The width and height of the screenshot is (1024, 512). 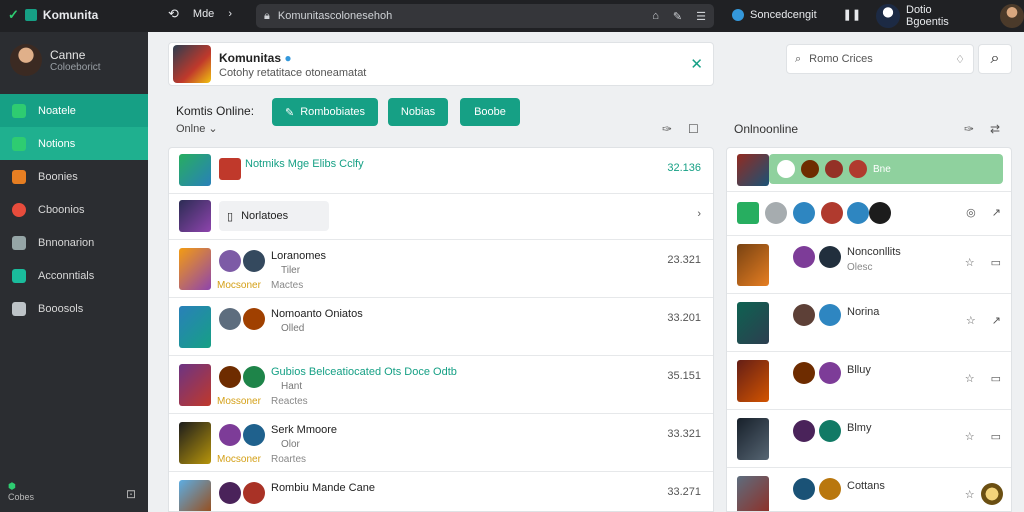 What do you see at coordinates (960, 59) in the screenshot?
I see `bell-icon: ♢` at bounding box center [960, 59].